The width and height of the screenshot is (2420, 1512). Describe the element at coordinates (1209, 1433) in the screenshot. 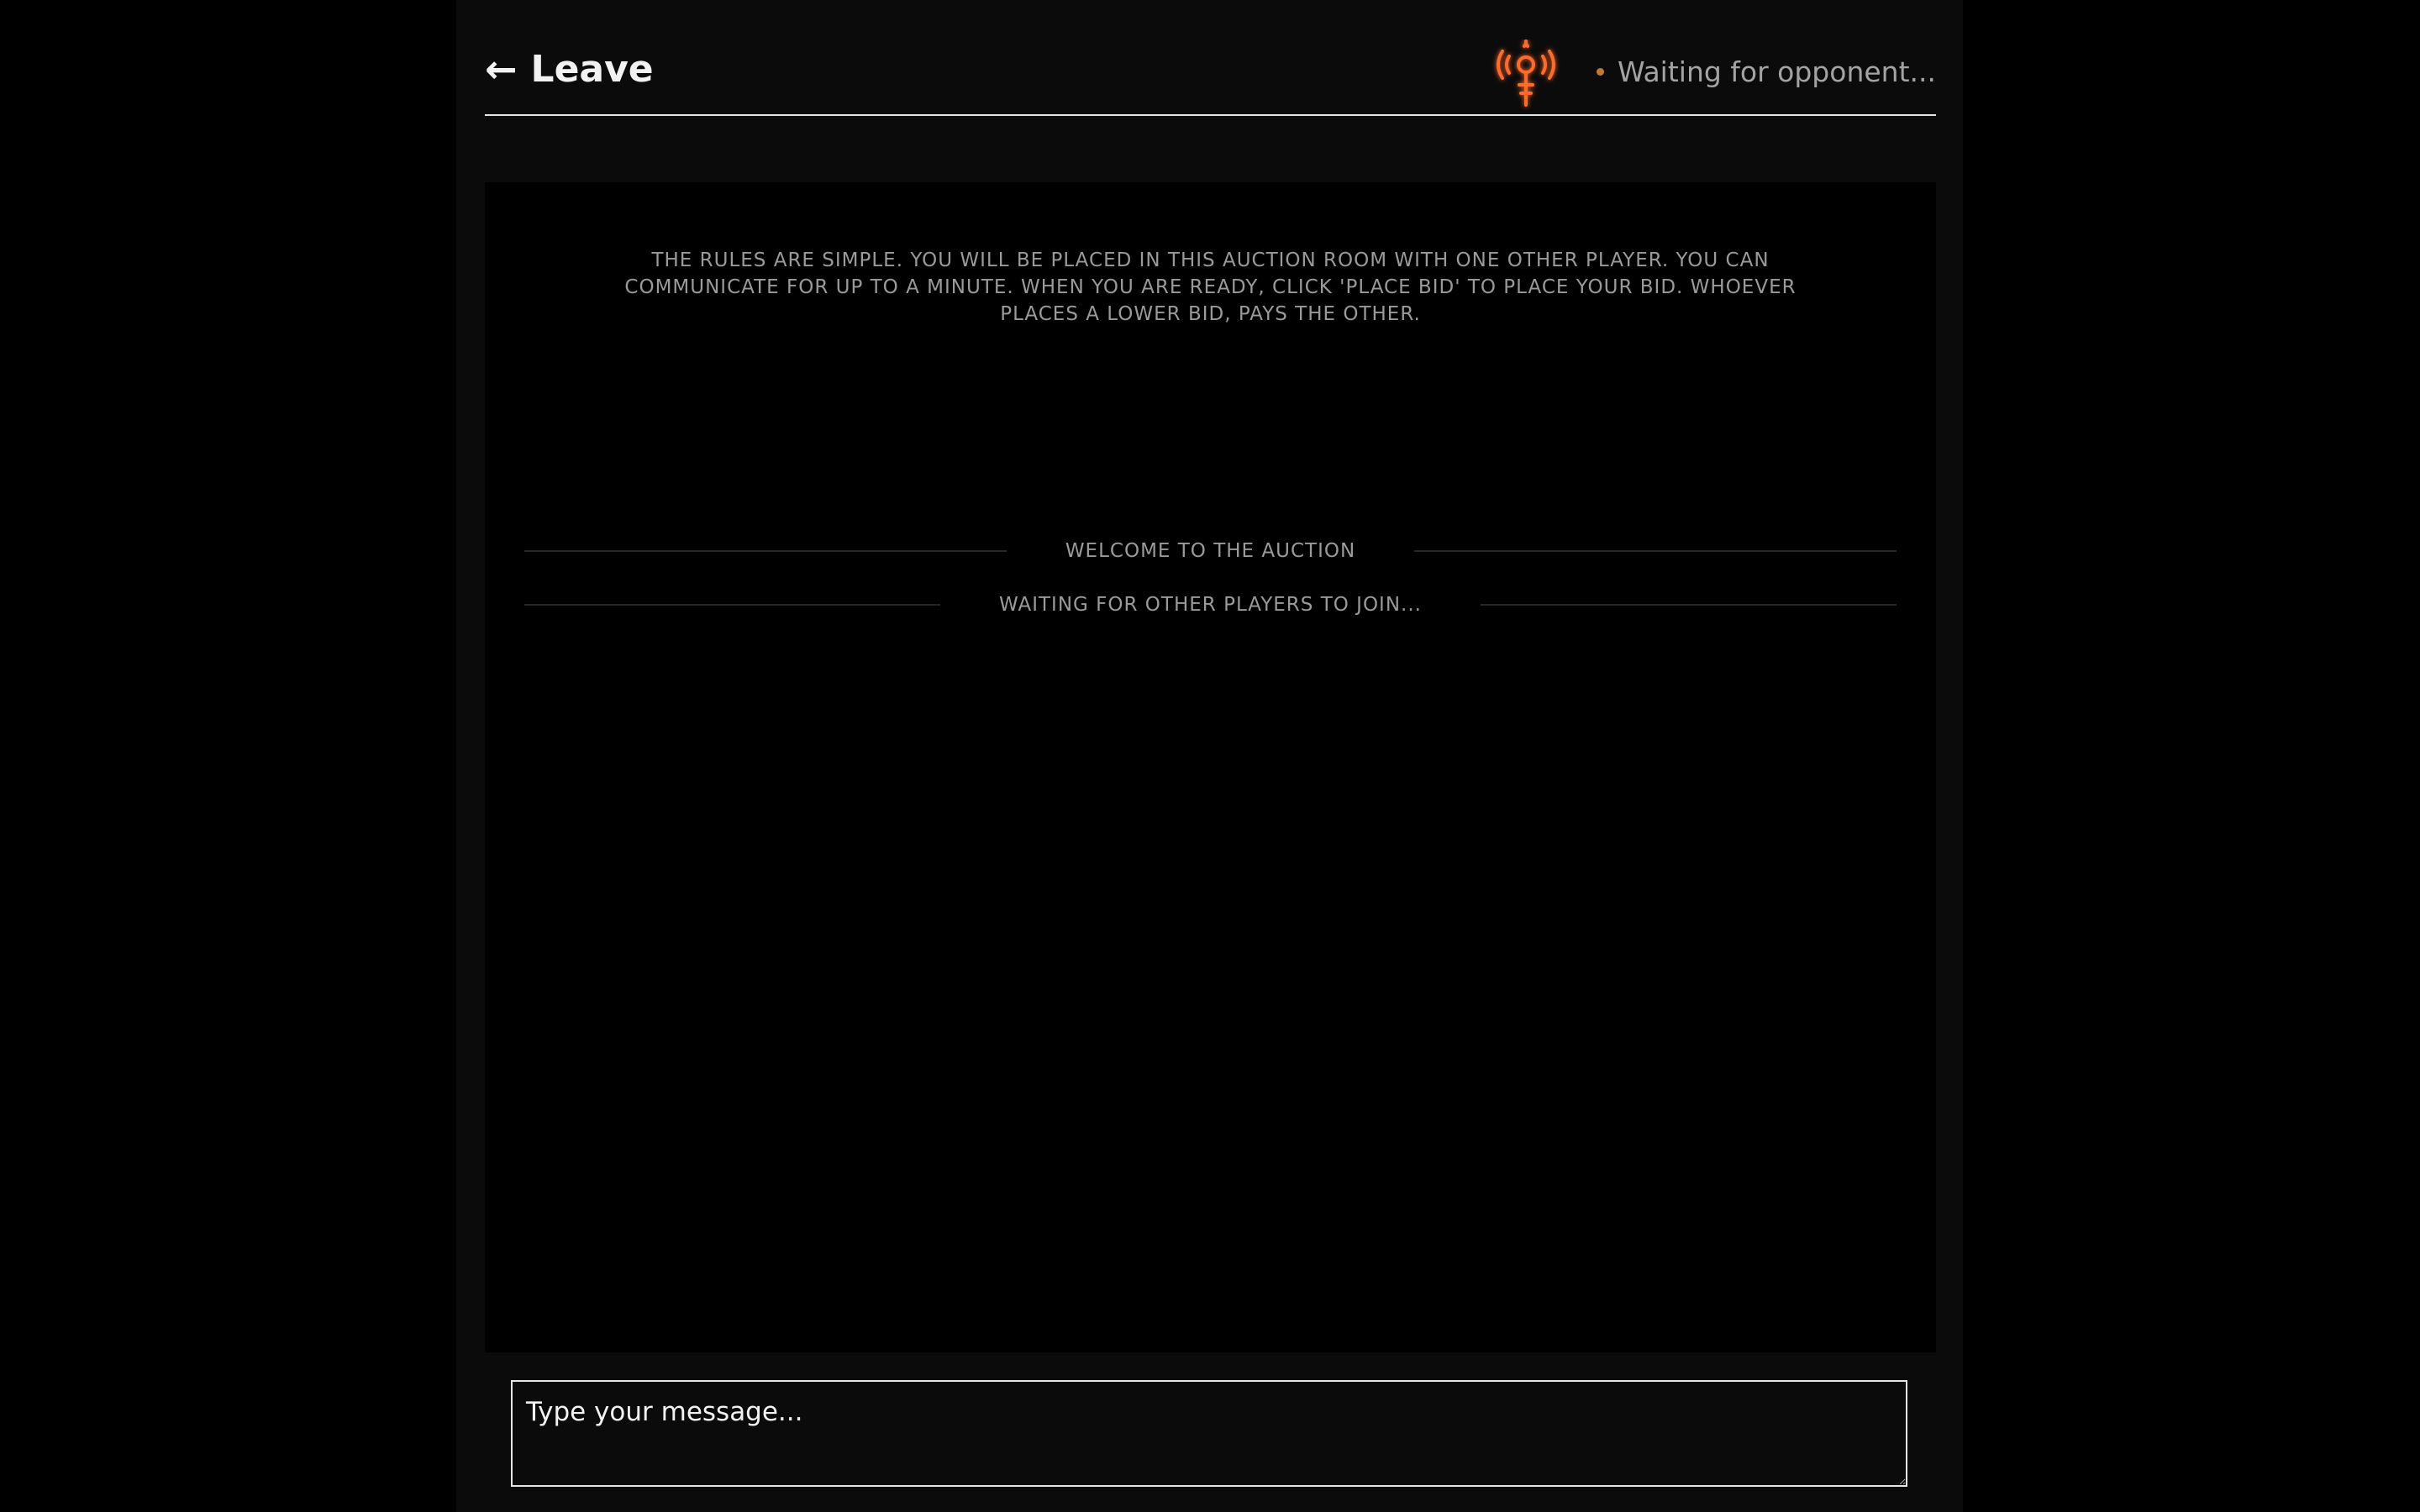

I see `message-input` at that location.